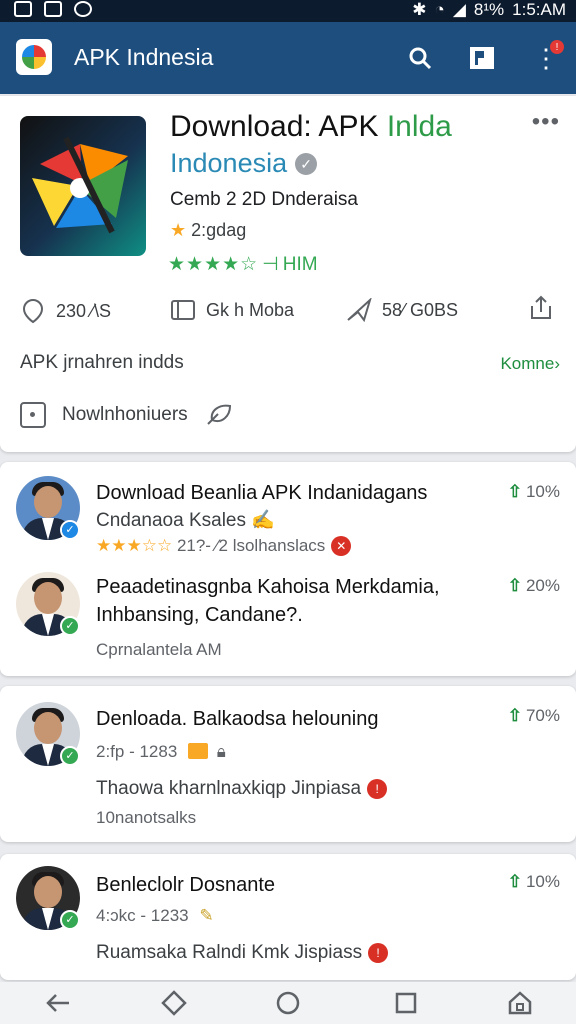  I want to click on location-pin-icon, so click(33, 311).